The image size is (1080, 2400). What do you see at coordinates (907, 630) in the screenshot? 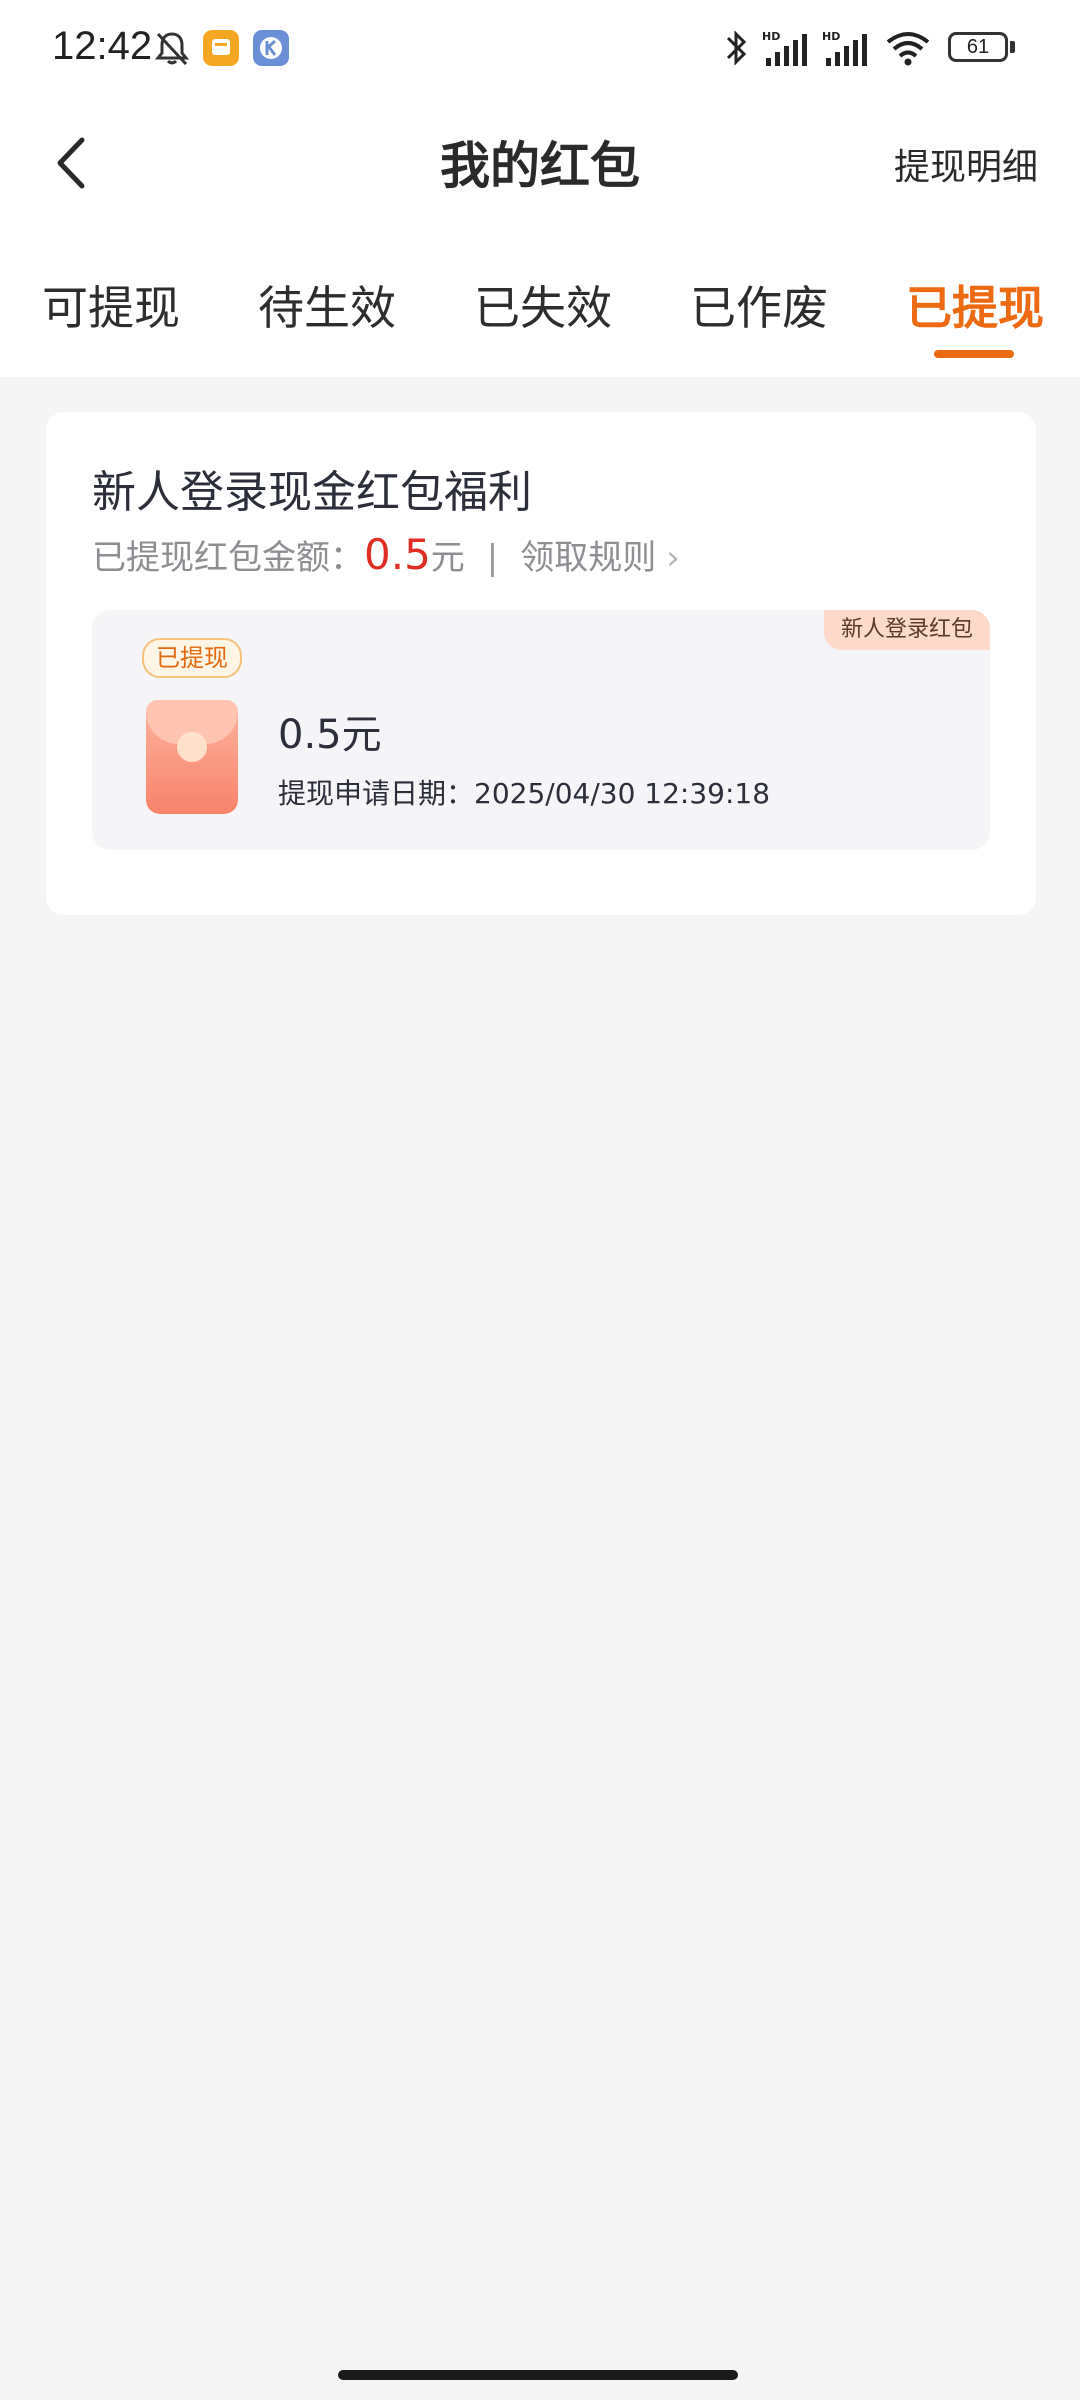
I see `type-badge: 新人登录红包` at bounding box center [907, 630].